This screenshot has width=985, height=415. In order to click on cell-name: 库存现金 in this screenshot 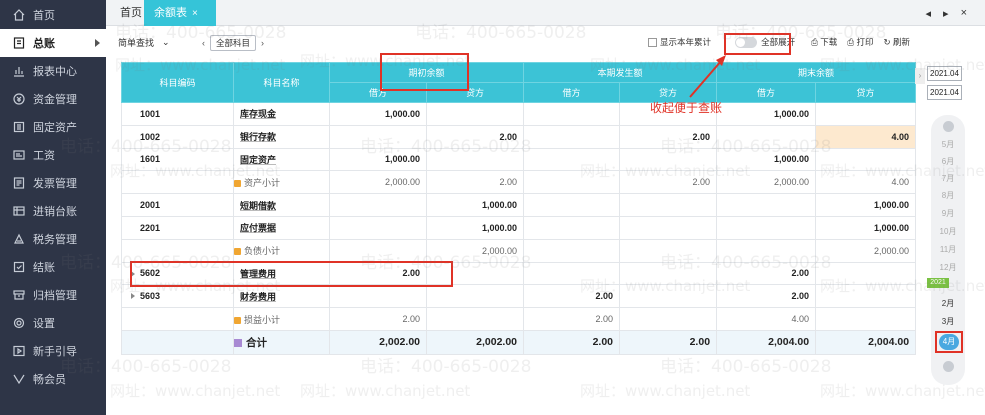, I will do `click(281, 114)`.